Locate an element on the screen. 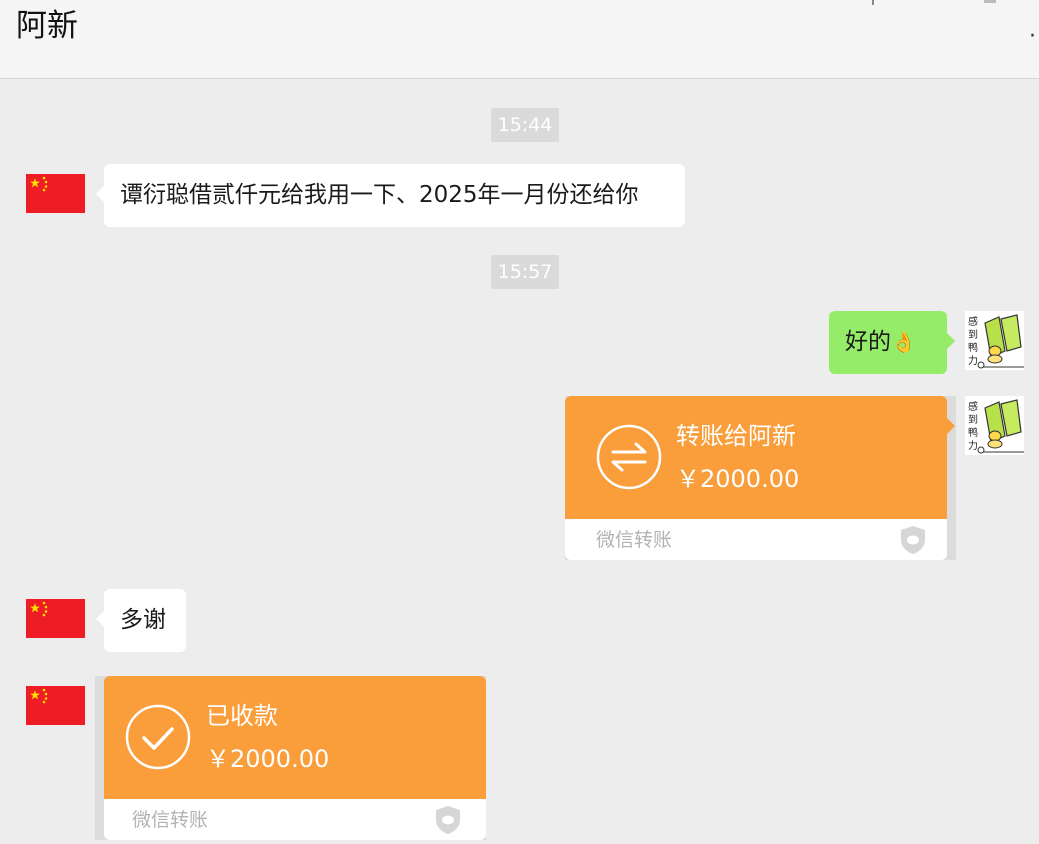  chat-title: 阿新 is located at coordinates (47, 26).